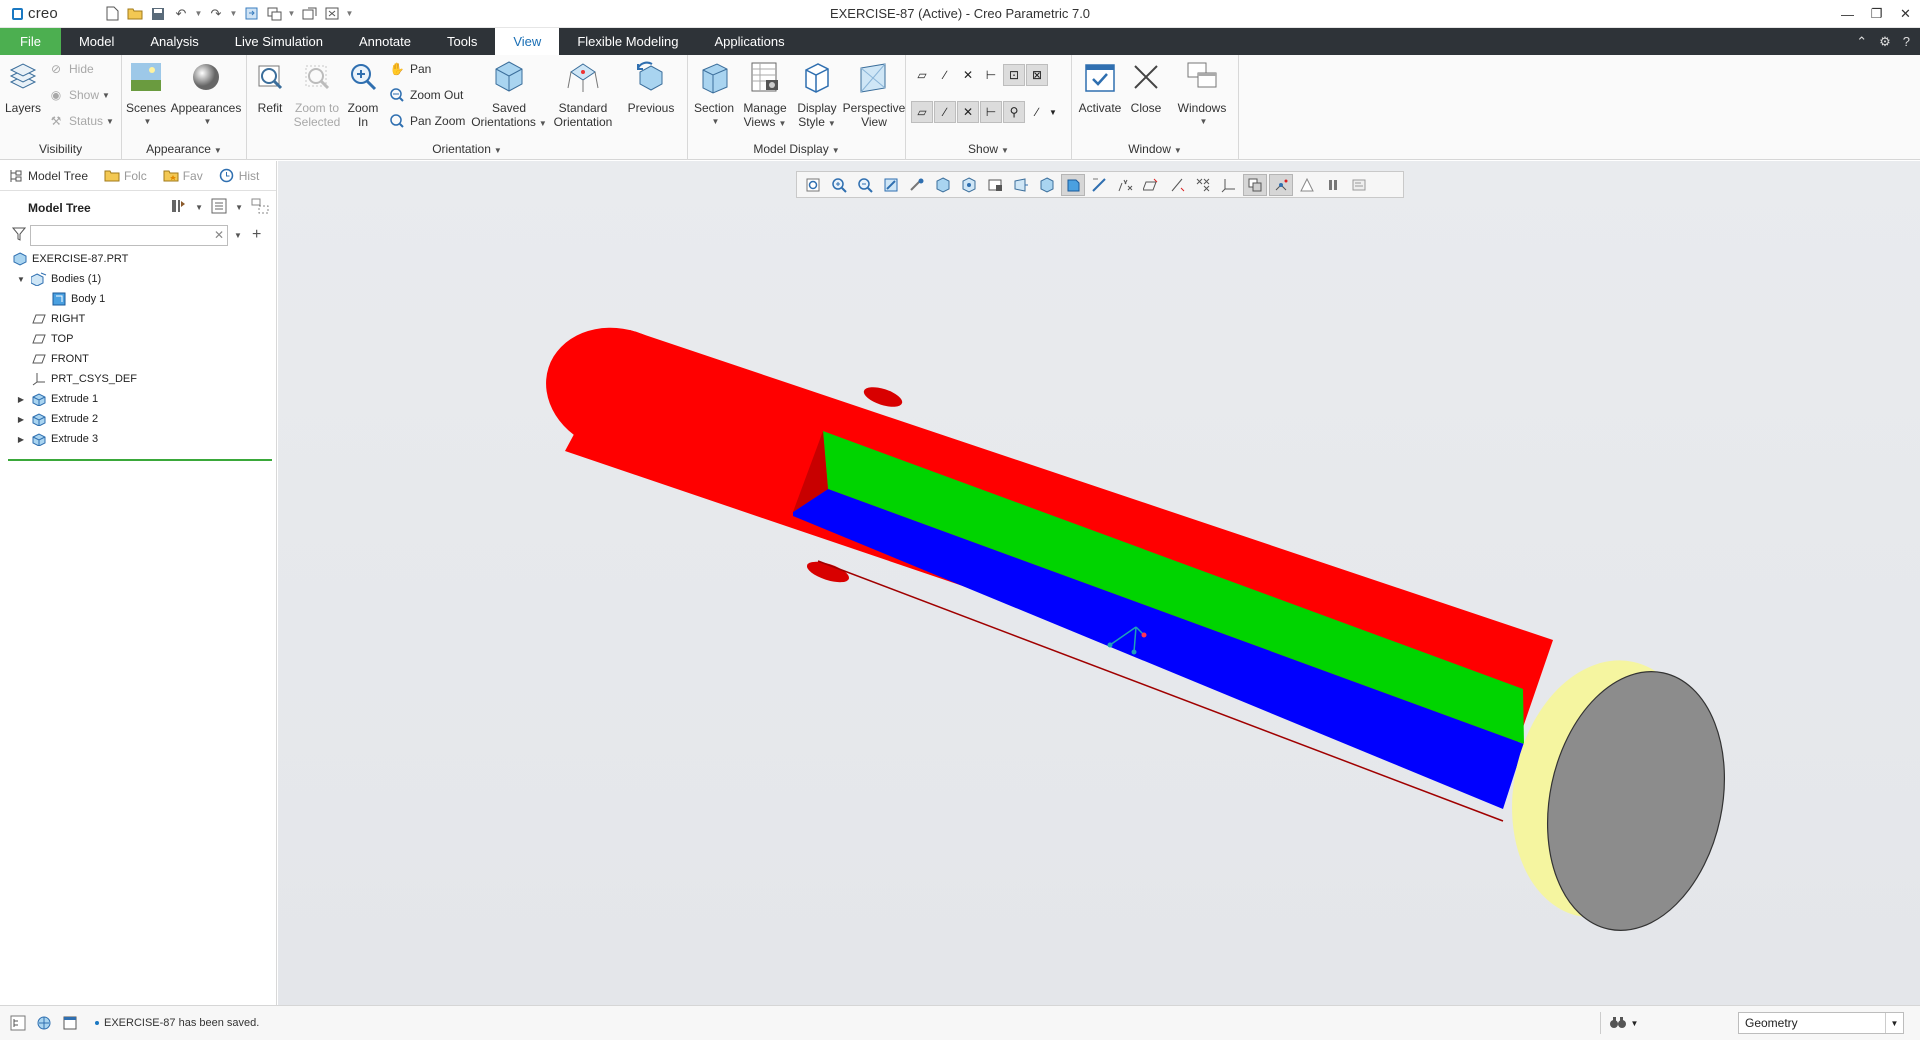  I want to click on tab-live-simulation: Live Simulation, so click(279, 41).